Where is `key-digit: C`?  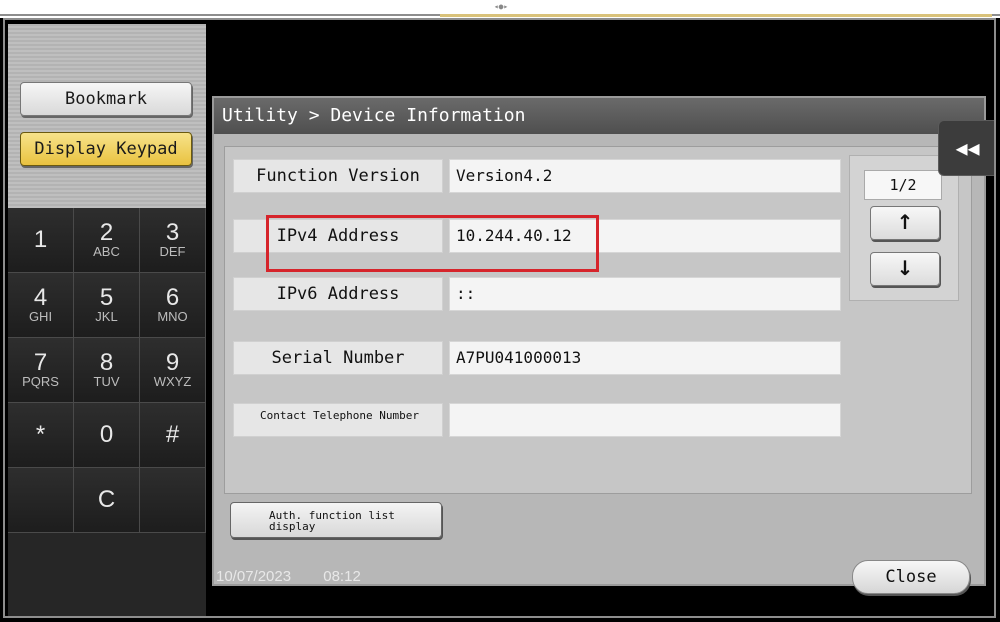 key-digit: C is located at coordinates (106, 499).